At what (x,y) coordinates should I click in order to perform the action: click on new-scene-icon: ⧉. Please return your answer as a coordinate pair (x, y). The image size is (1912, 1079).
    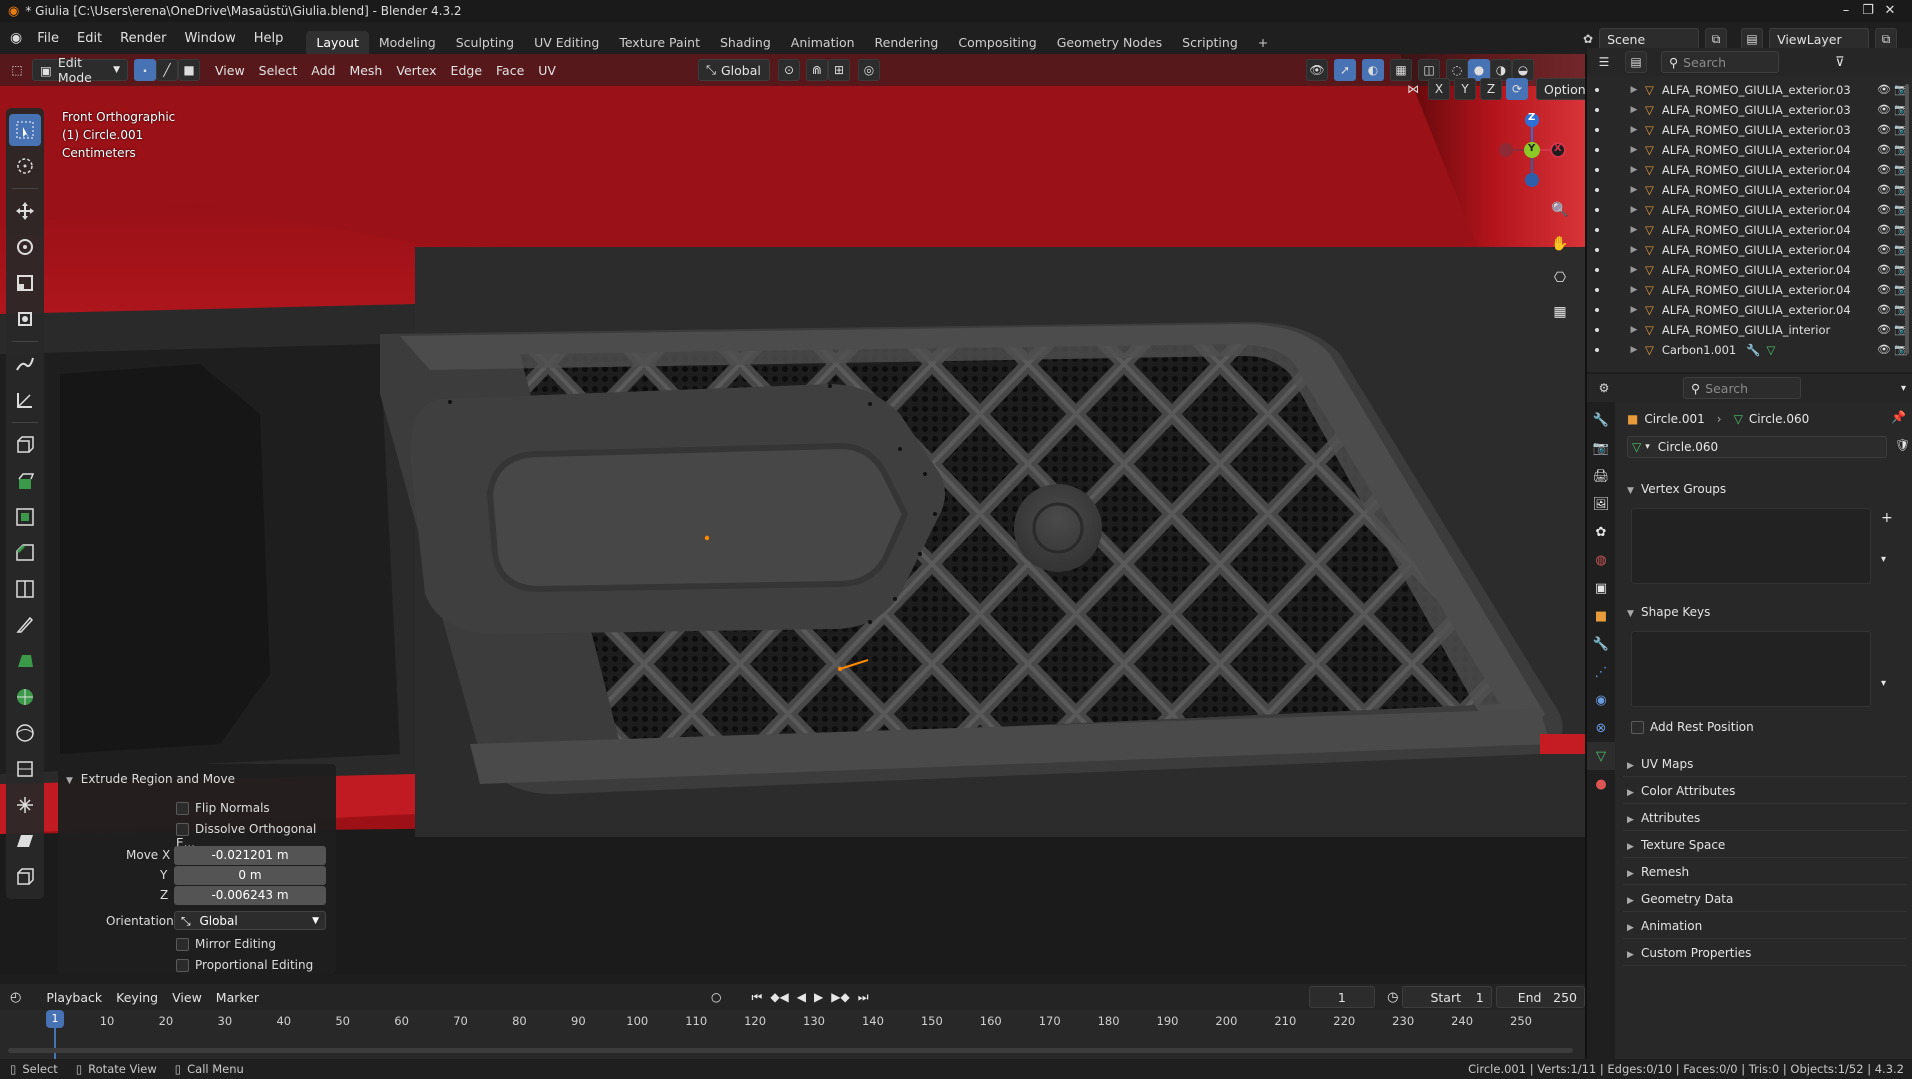
    Looking at the image, I should click on (1716, 39).